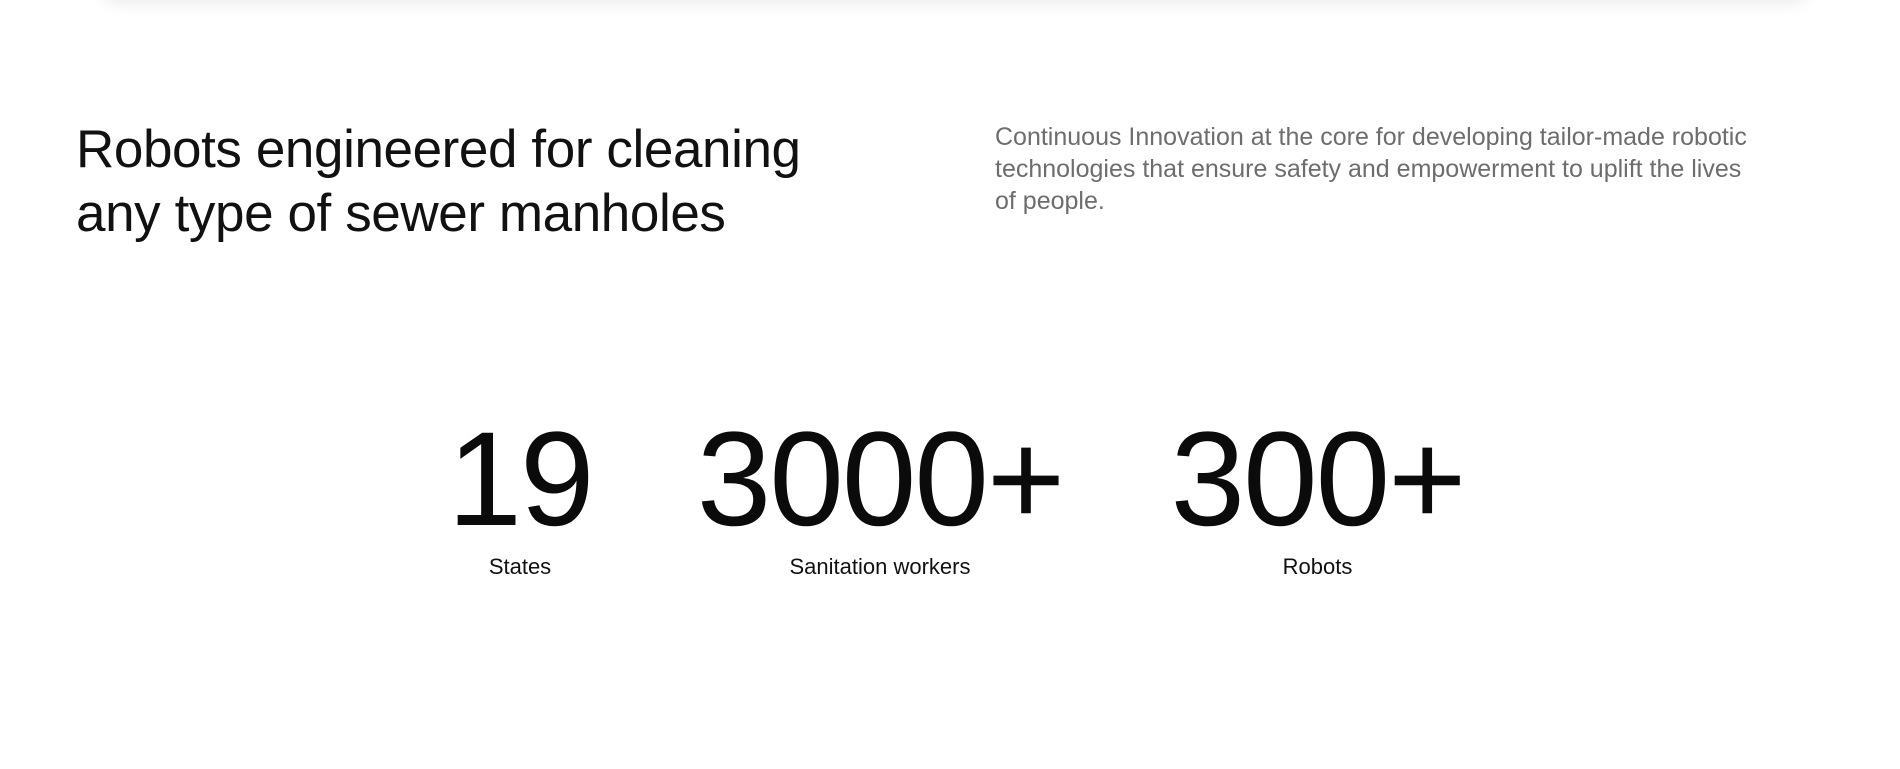 This screenshot has height=769, width=1900. I want to click on stat-states: 19 States, so click(520, 505).